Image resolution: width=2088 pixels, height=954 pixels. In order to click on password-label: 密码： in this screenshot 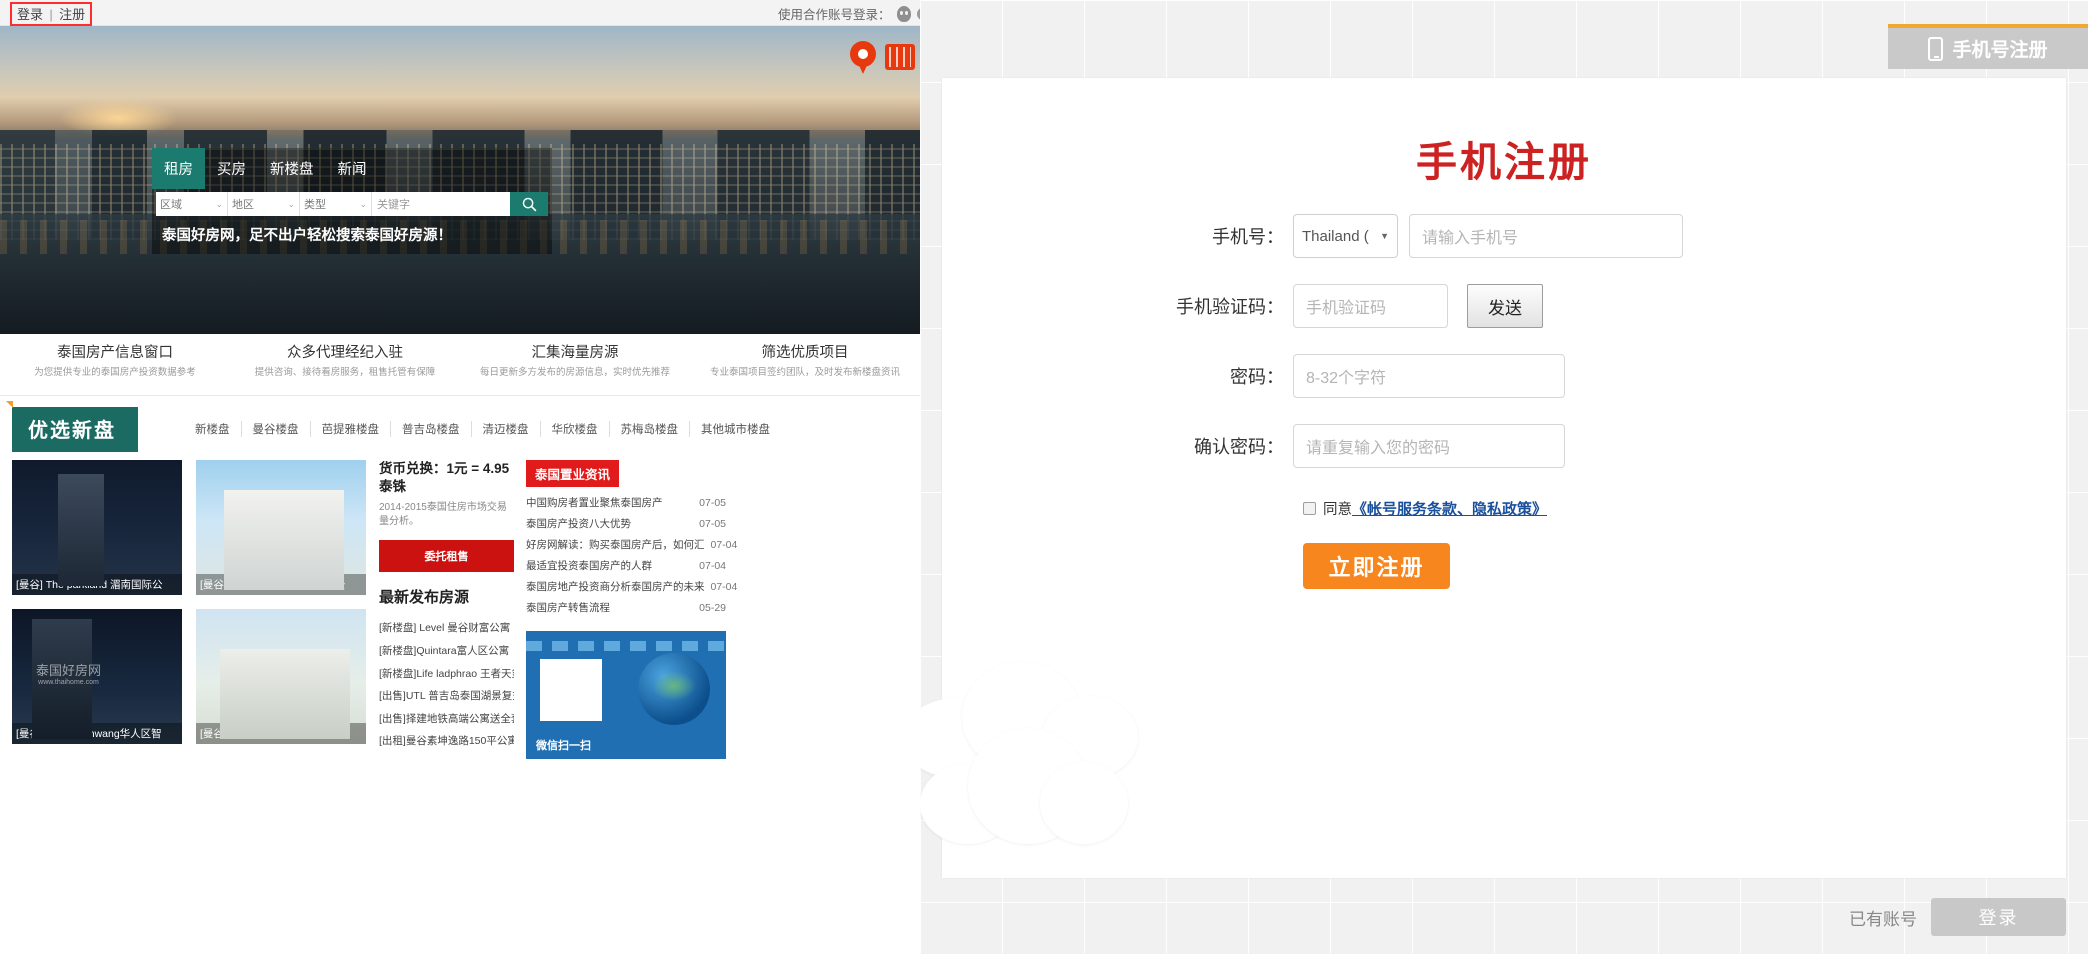, I will do `click(1257, 377)`.